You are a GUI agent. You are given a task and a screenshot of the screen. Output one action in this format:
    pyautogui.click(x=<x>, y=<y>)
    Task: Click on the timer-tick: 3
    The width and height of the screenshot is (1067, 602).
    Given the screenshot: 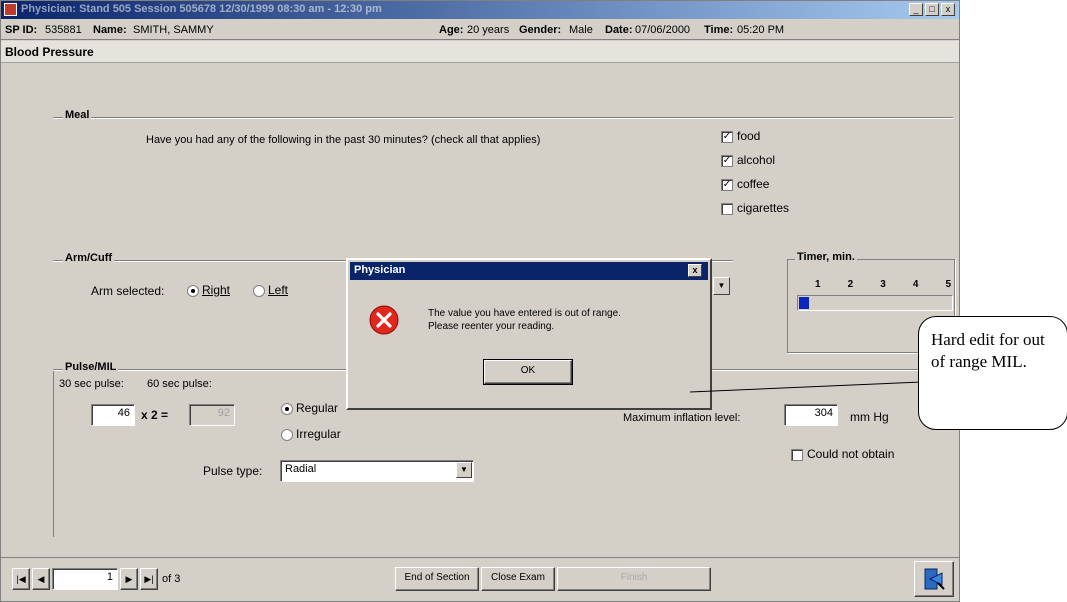 What is the action you would take?
    pyautogui.click(x=883, y=284)
    